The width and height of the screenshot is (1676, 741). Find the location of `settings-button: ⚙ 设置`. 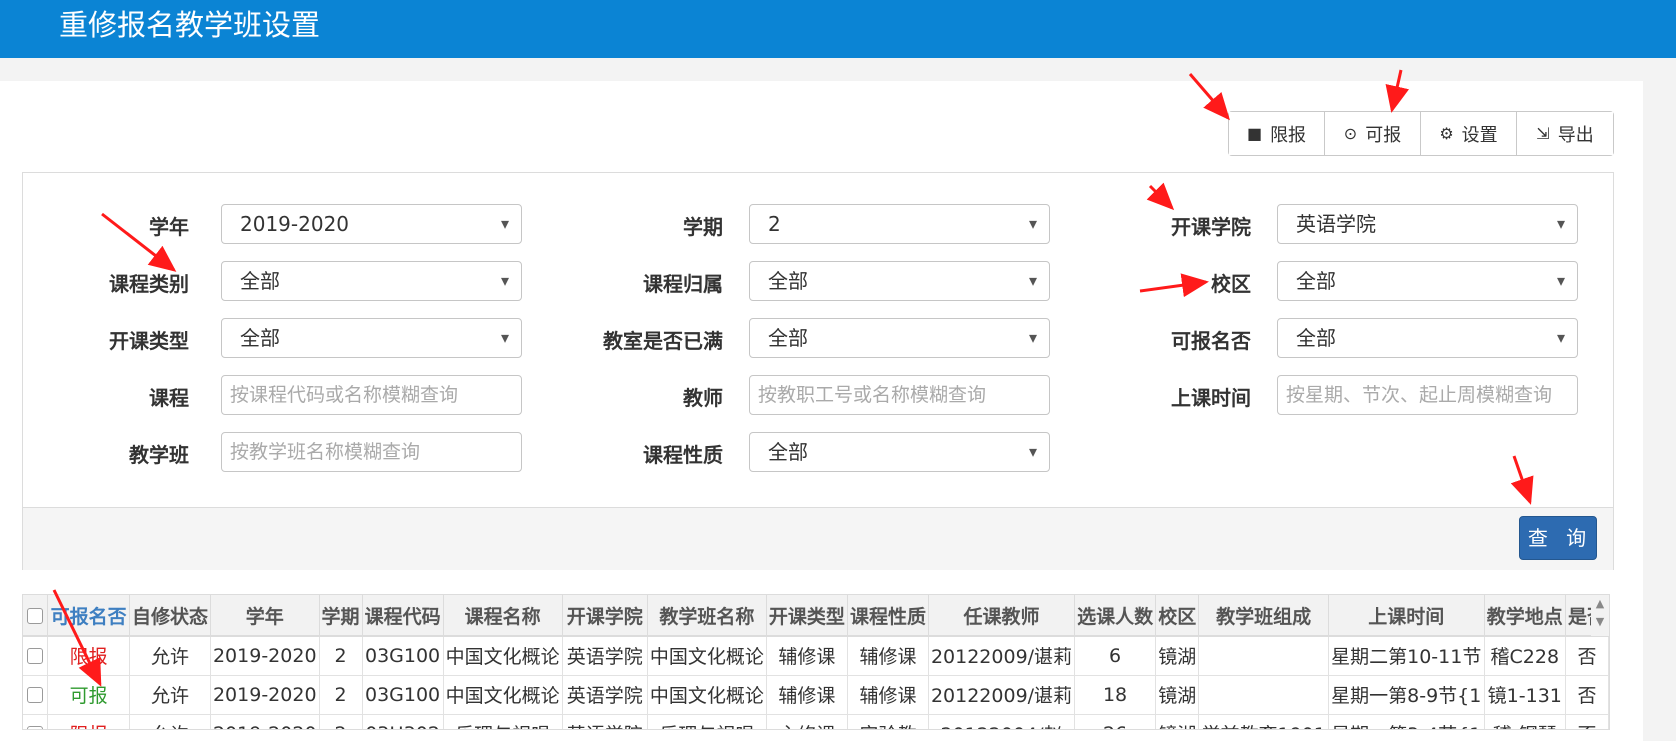

settings-button: ⚙ 设置 is located at coordinates (1469, 133).